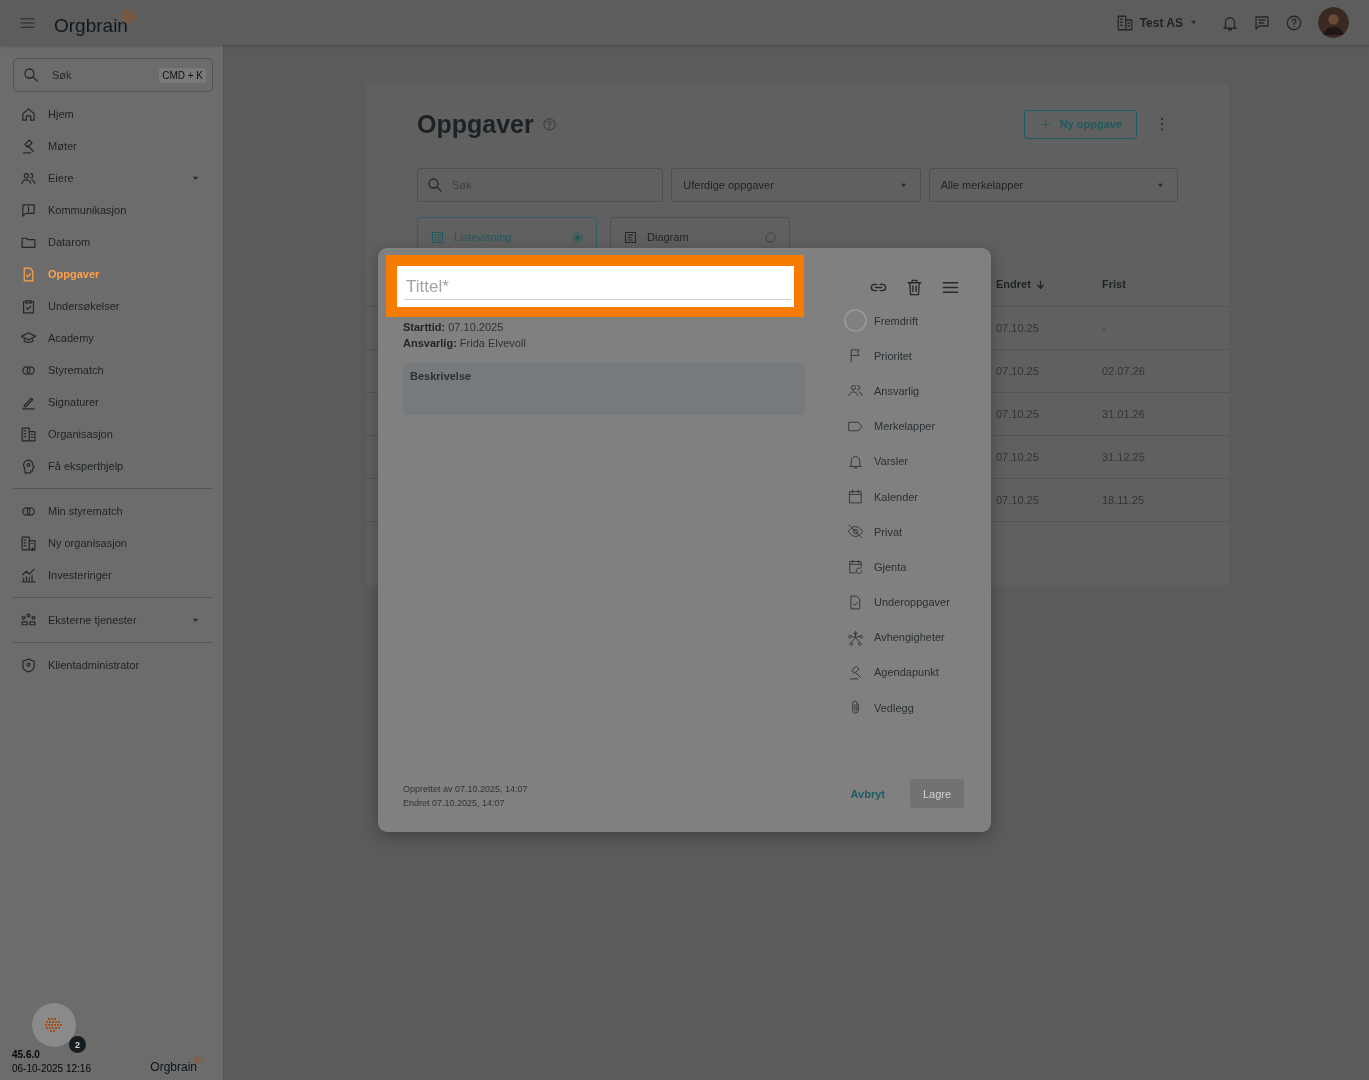  What do you see at coordinates (113, 210) in the screenshot?
I see `sidebar-item: Kommunikasjon` at bounding box center [113, 210].